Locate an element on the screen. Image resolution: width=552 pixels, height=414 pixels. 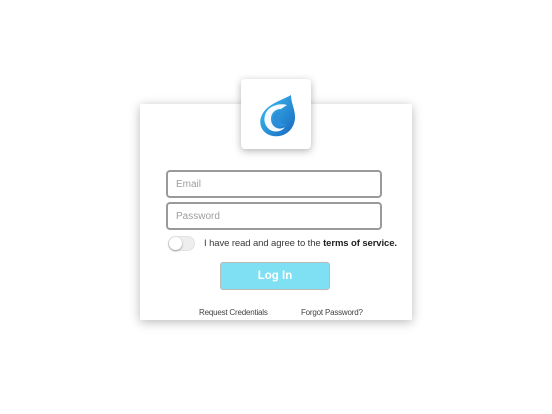
toggle-knob is located at coordinates (175, 243).